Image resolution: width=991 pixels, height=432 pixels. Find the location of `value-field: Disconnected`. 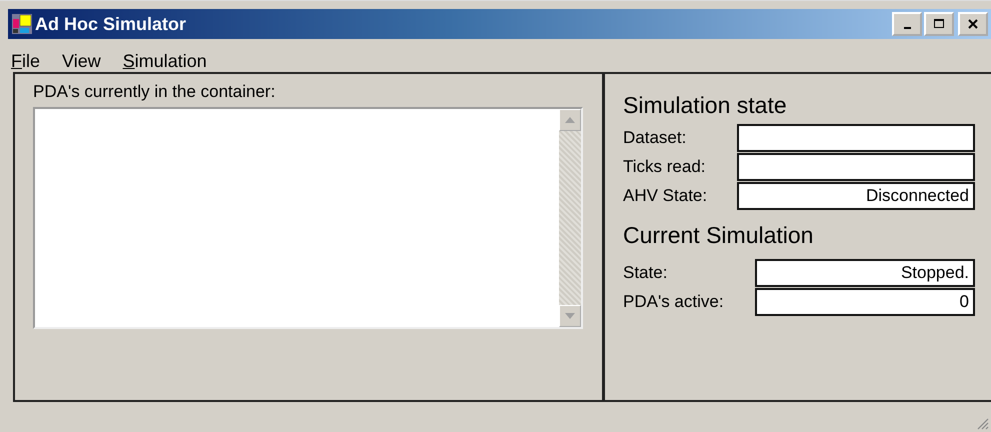

value-field: Disconnected is located at coordinates (856, 196).